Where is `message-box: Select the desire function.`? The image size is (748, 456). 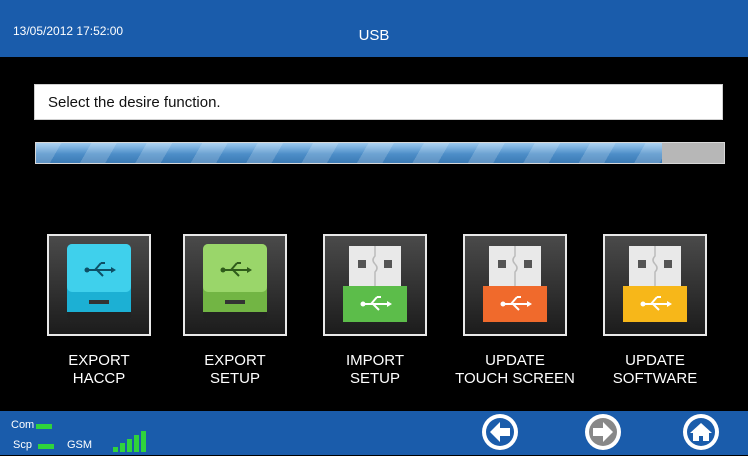 message-box: Select the desire function. is located at coordinates (378, 102).